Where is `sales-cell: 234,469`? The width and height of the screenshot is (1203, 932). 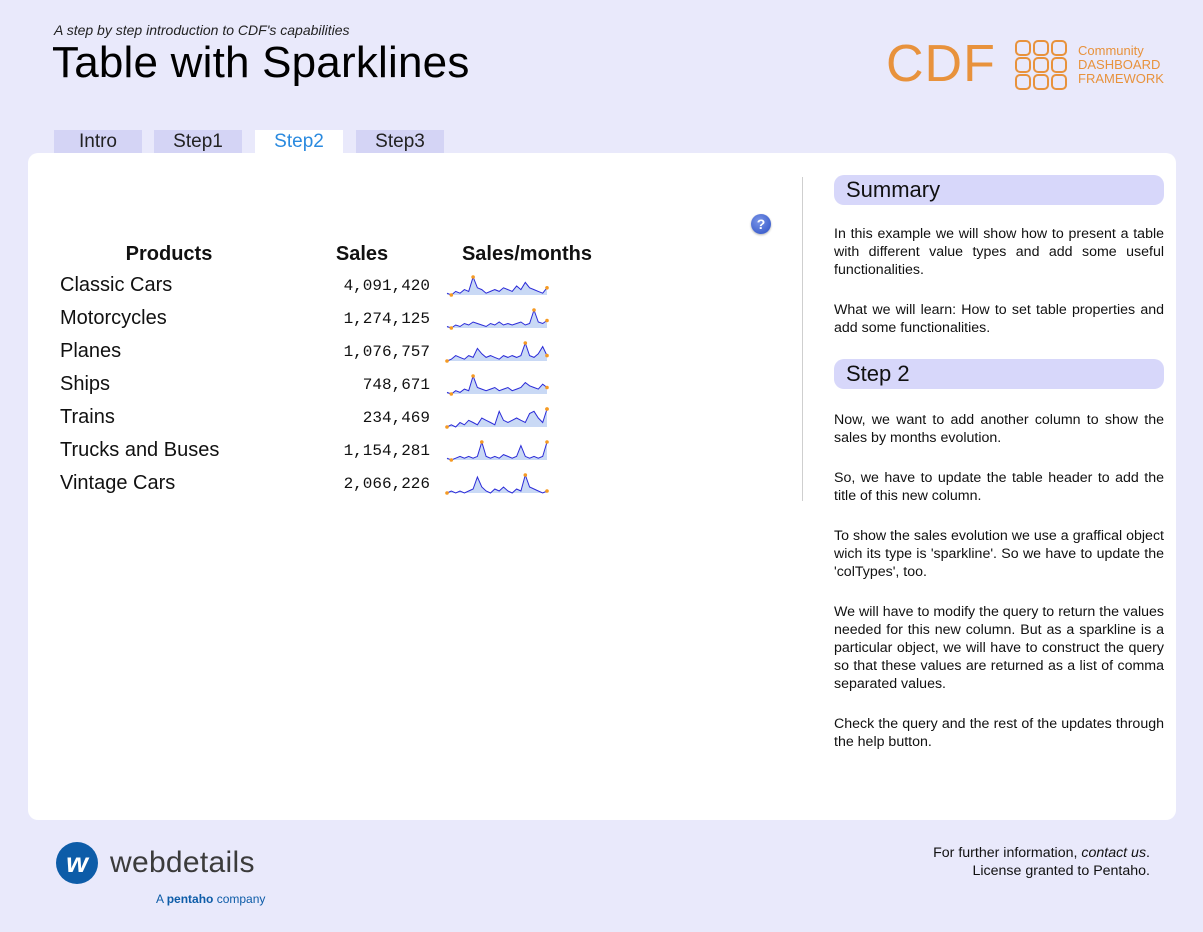
sales-cell: 234,469 is located at coordinates (396, 417).